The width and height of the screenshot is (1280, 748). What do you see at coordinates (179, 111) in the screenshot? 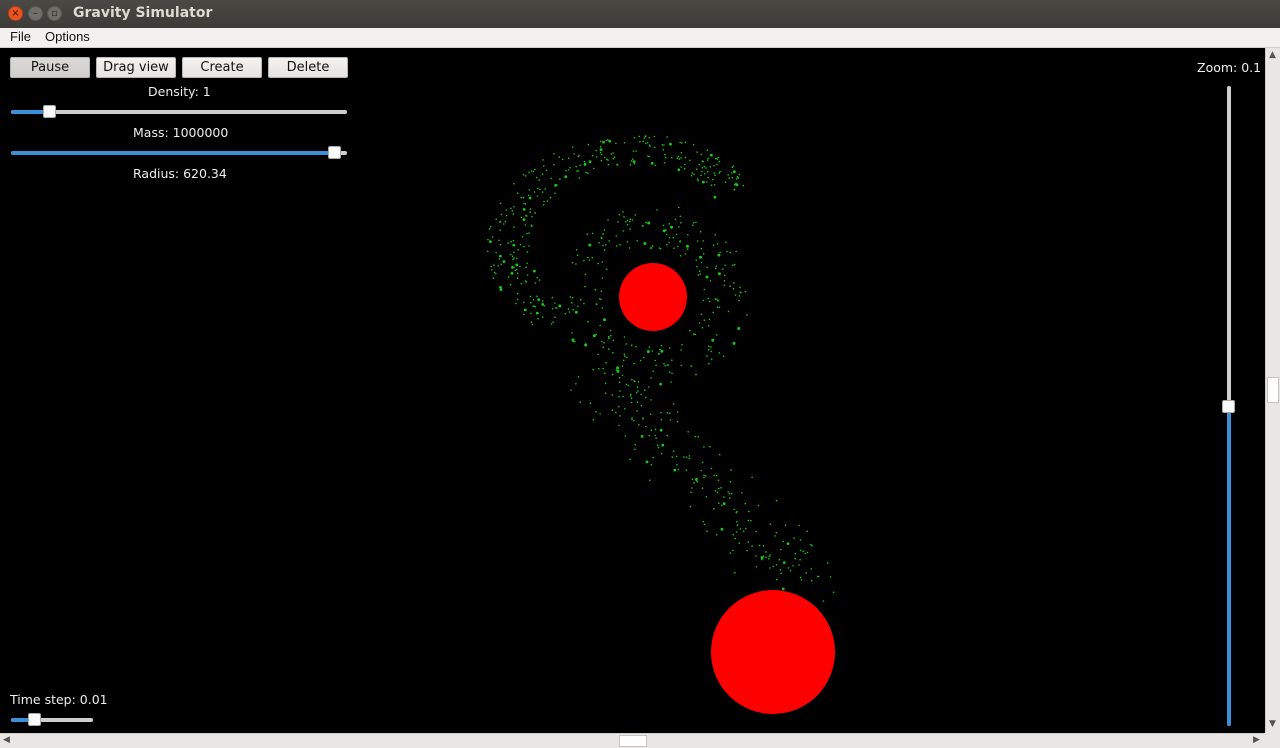
I see `density-slider` at bounding box center [179, 111].